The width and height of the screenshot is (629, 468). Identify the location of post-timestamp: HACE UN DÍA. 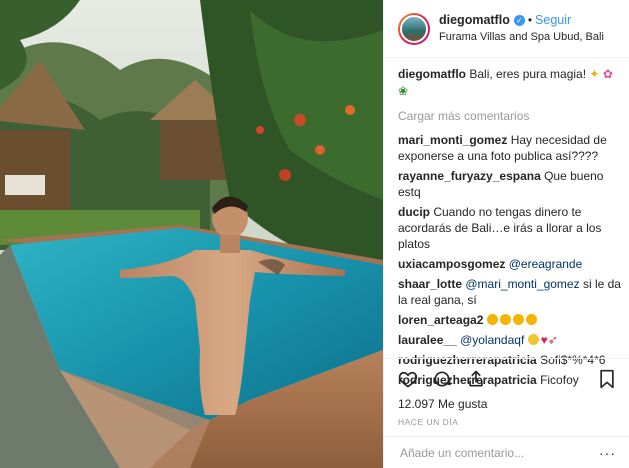
(428, 422).